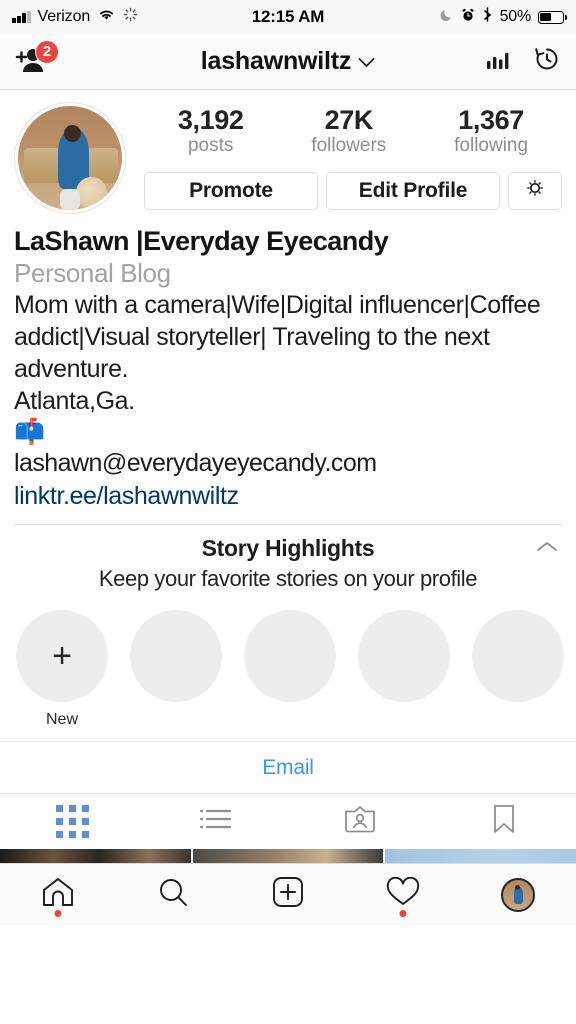  Describe the element at coordinates (547, 549) in the screenshot. I see `chevron-up-icon` at that location.